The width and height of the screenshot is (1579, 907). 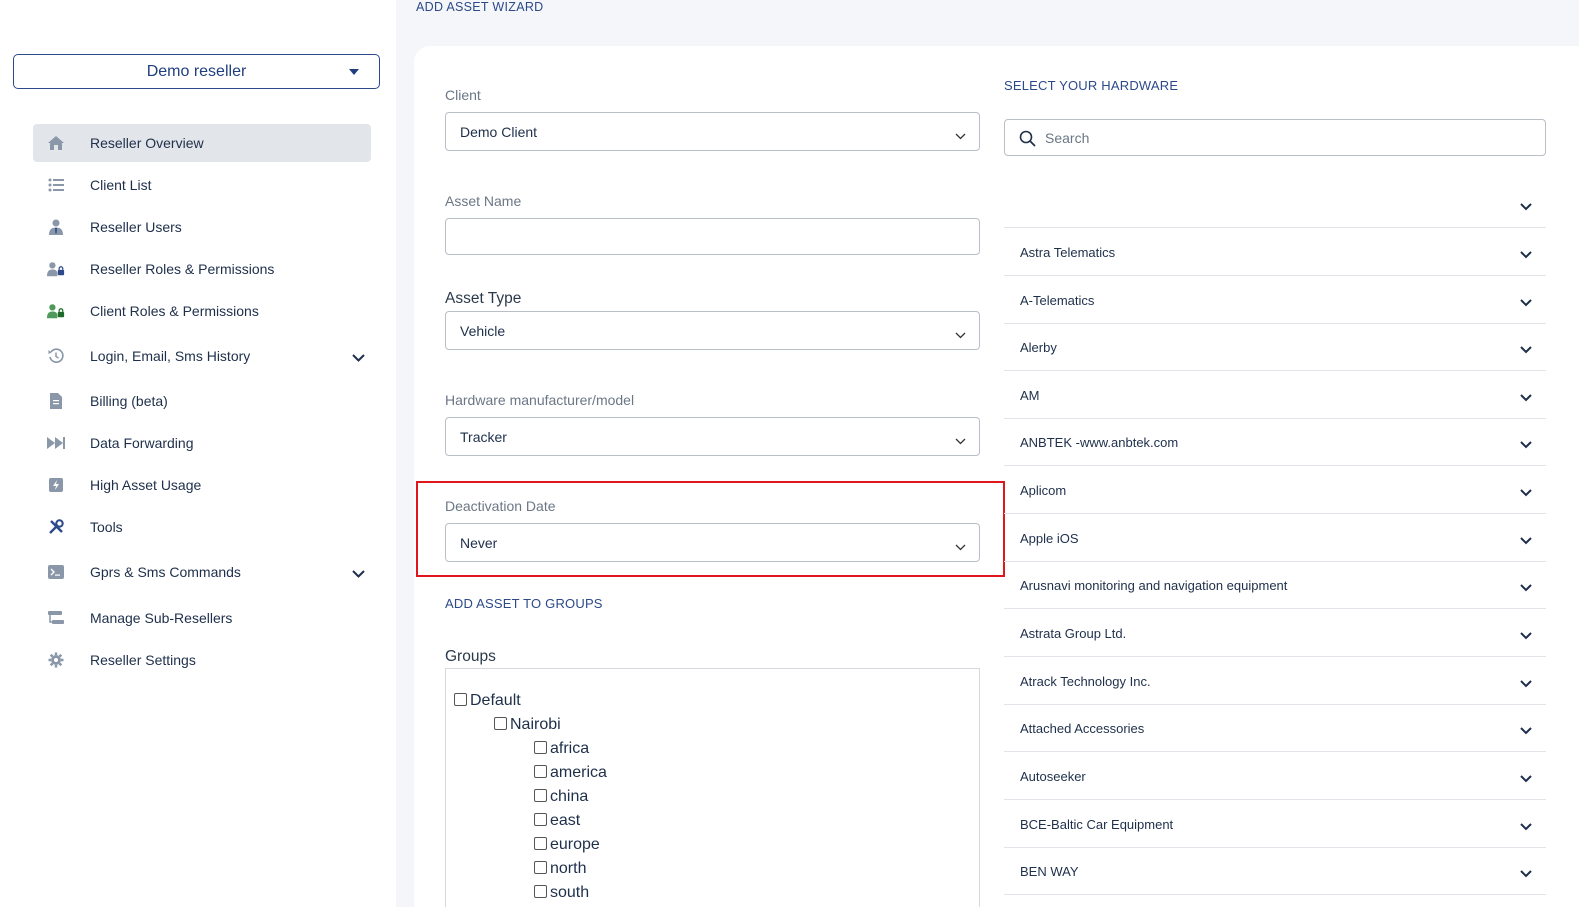 What do you see at coordinates (56, 443) in the screenshot?
I see `forward-icon` at bounding box center [56, 443].